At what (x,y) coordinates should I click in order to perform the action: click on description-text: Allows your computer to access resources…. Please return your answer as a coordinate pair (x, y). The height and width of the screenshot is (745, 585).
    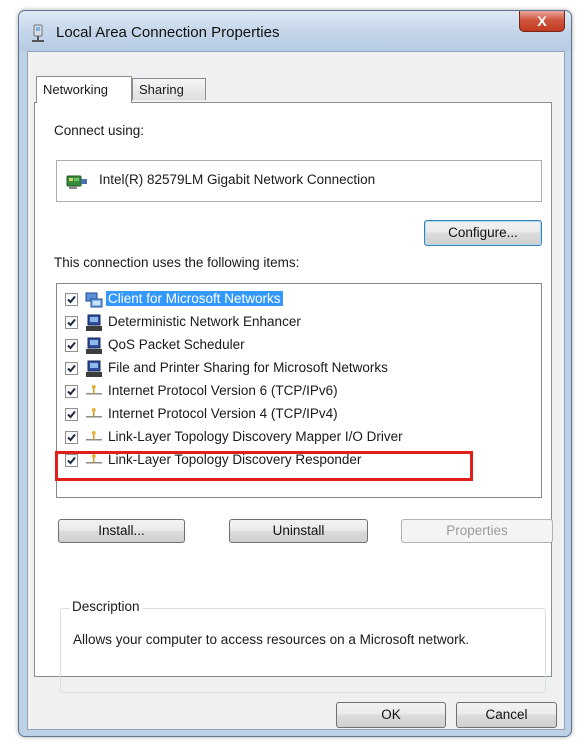
    Looking at the image, I should click on (271, 639).